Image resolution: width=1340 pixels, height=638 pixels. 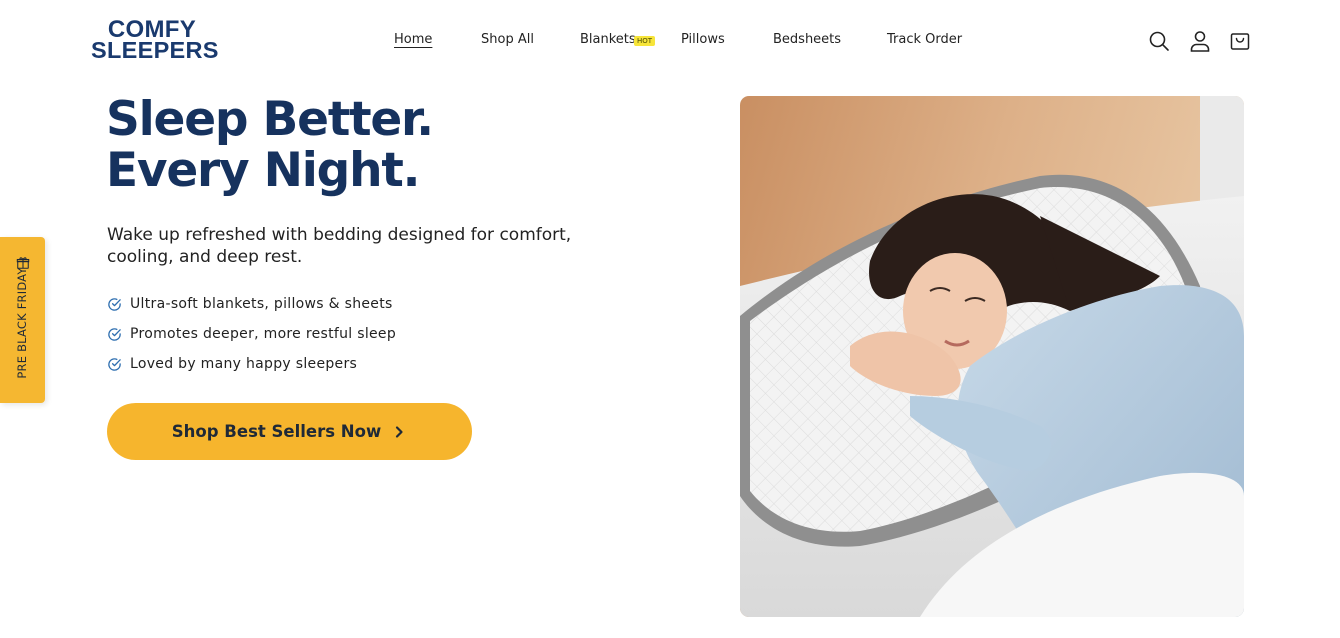 What do you see at coordinates (244, 364) in the screenshot?
I see `feature-text: Loved by many happy sleepers` at bounding box center [244, 364].